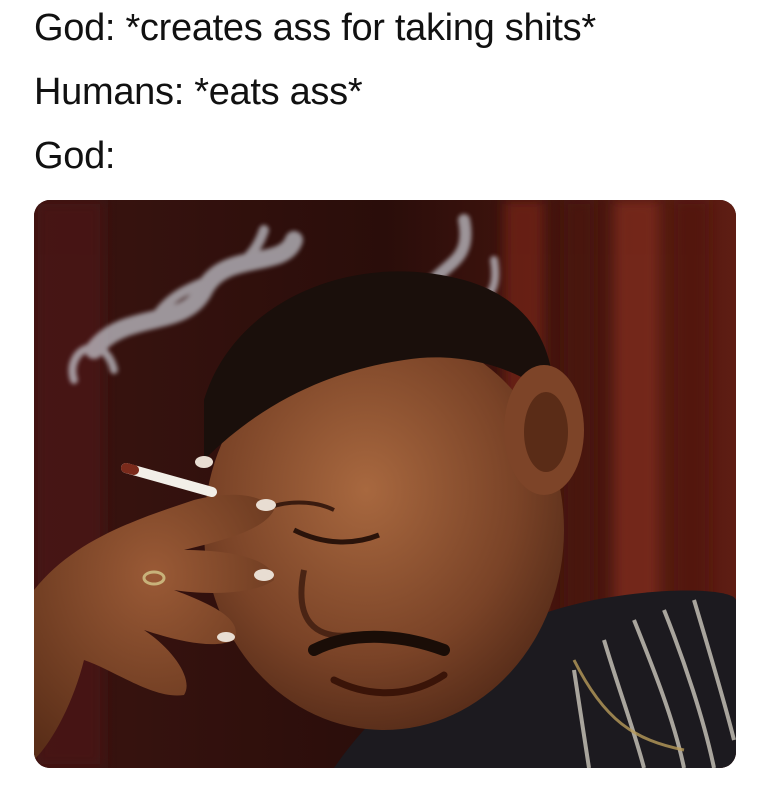 This screenshot has width=769, height=790. Describe the element at coordinates (315, 28) in the screenshot. I see `caption-line-1: God: *creates ass for taking shits*` at that location.